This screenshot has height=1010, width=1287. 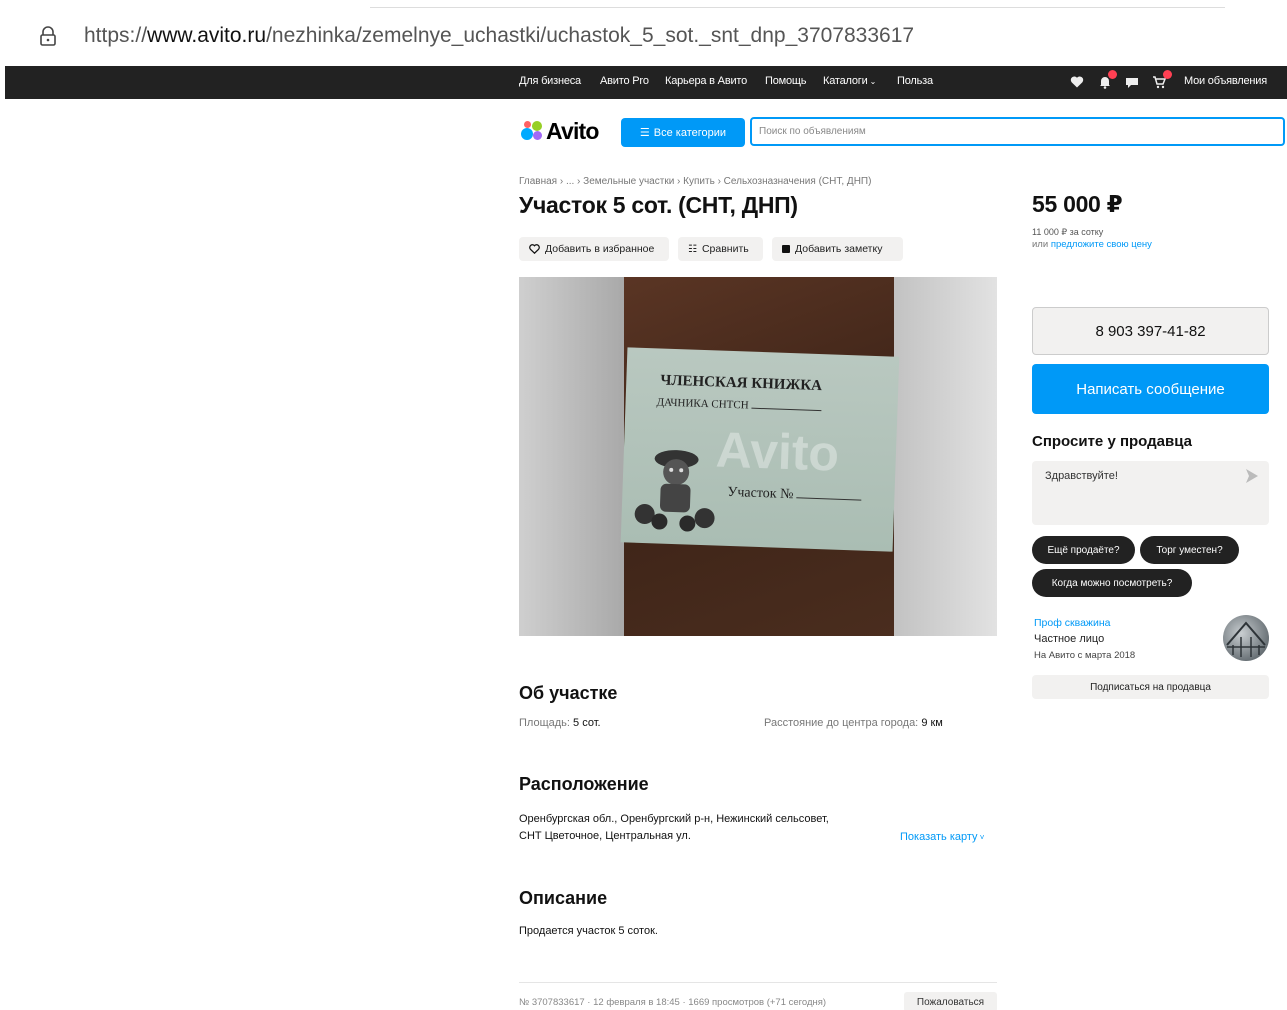 I want to click on compare-label: Сравнить, so click(x=725, y=249).